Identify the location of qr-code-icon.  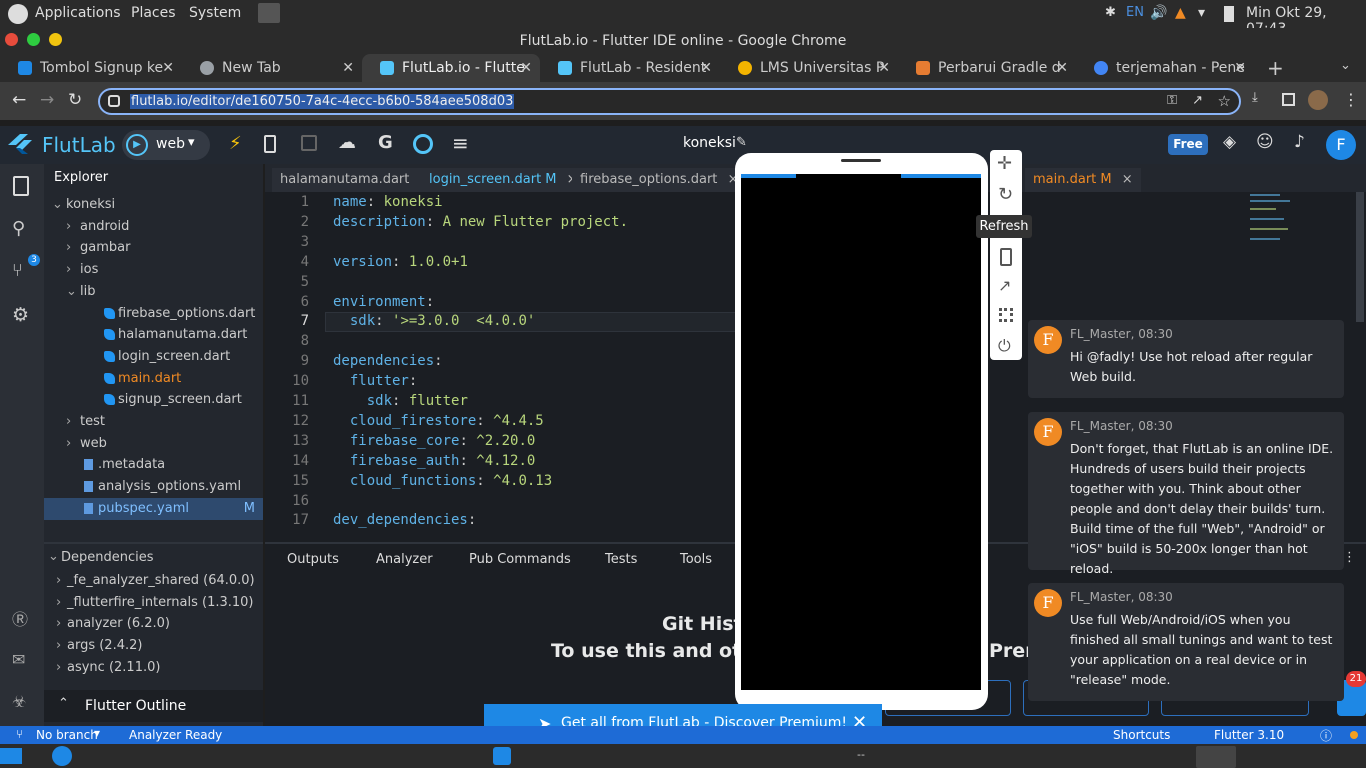
(1006, 315).